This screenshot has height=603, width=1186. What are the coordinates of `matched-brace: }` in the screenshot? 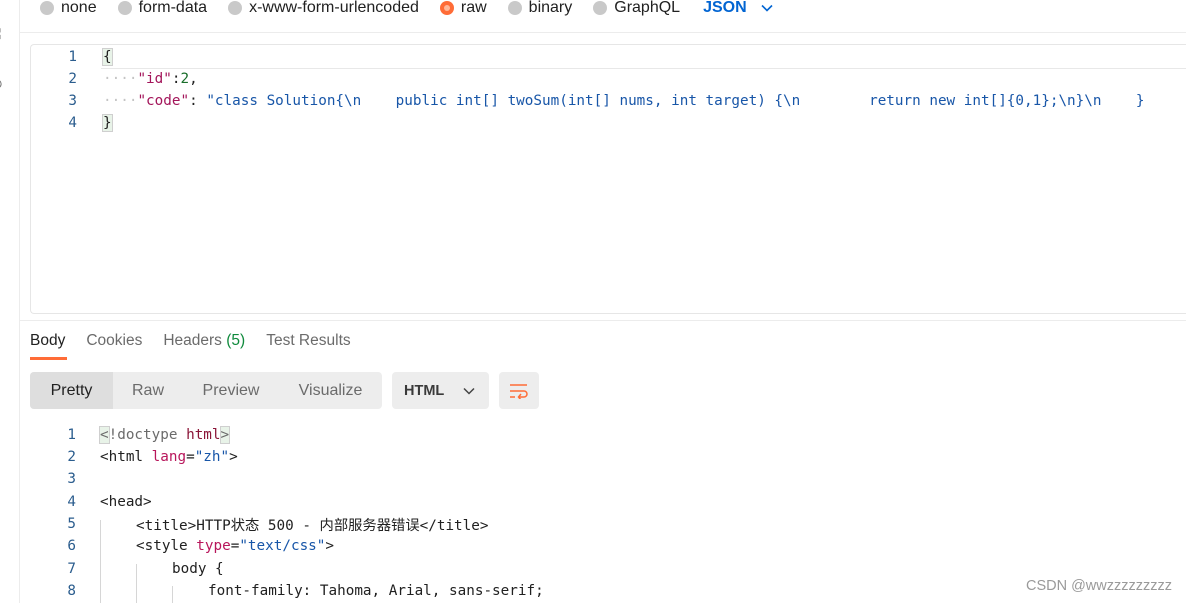 It's located at (107, 123).